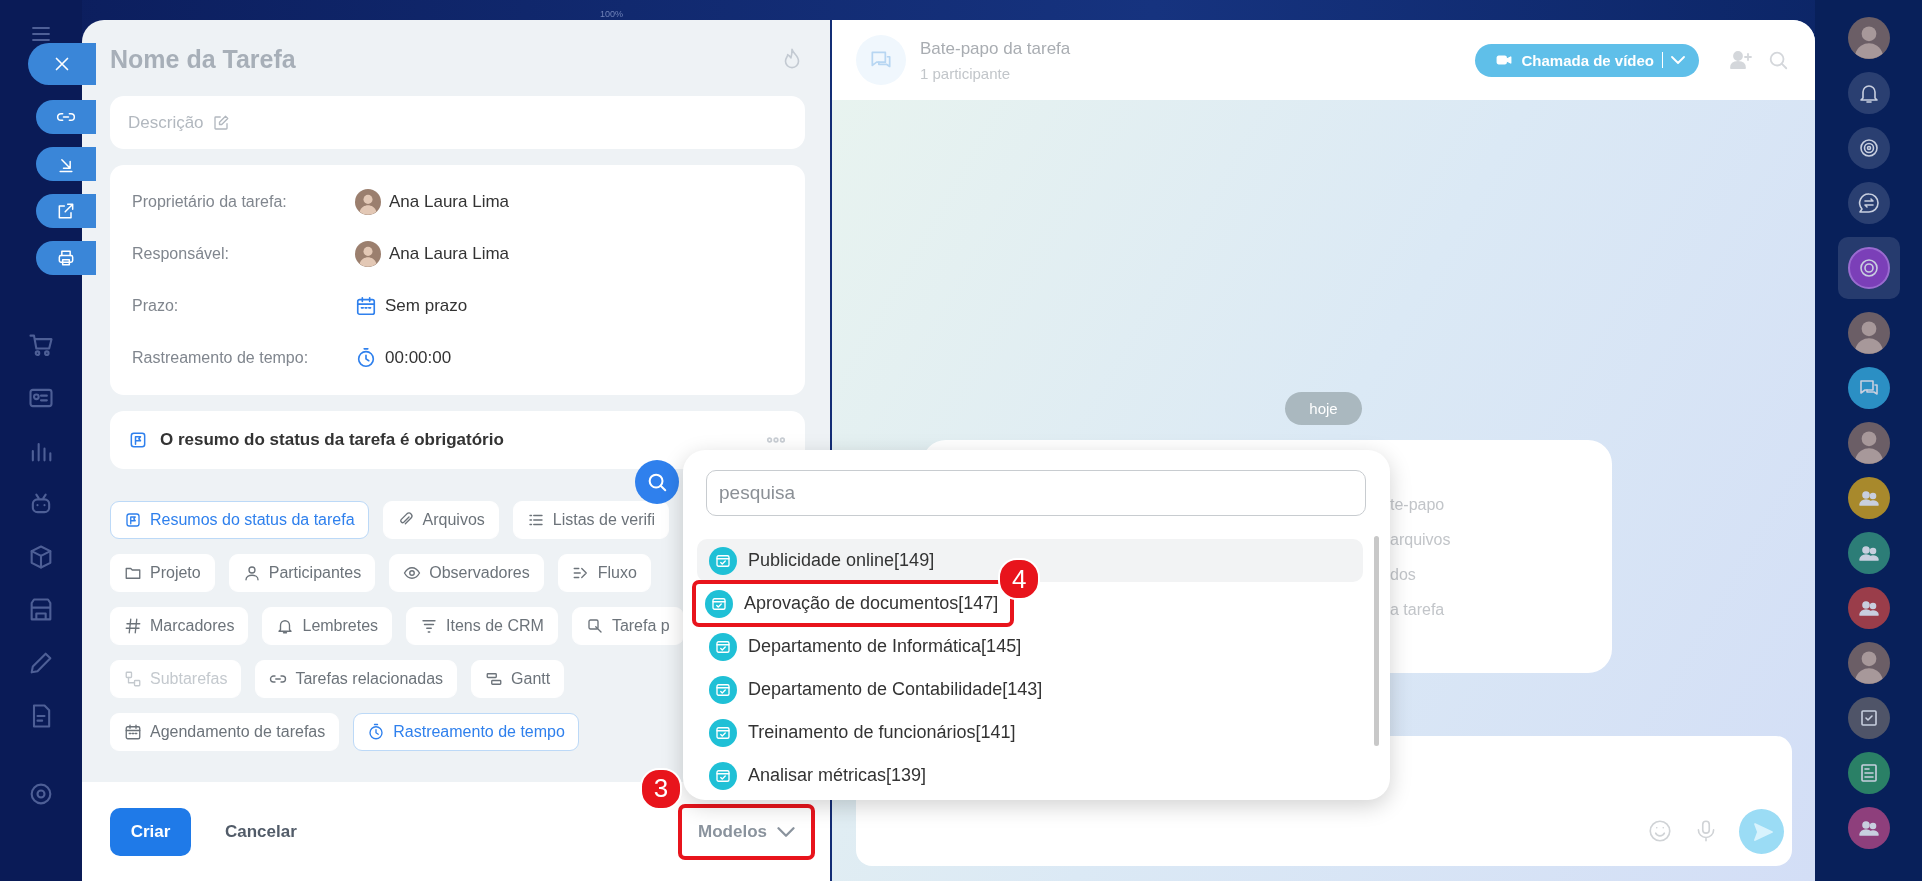 Image resolution: width=1922 pixels, height=881 pixels. I want to click on close-button, so click(62, 64).